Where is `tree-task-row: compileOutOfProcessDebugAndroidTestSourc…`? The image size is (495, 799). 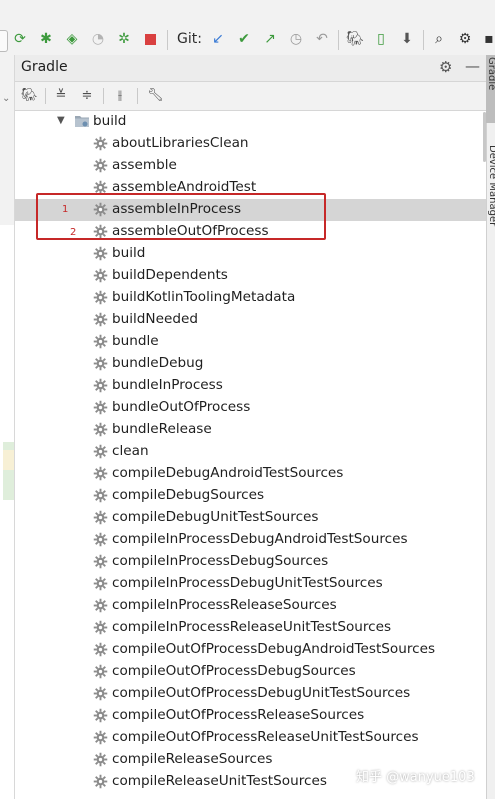 tree-task-row: compileOutOfProcessDebugAndroidTestSourc… is located at coordinates (250, 650).